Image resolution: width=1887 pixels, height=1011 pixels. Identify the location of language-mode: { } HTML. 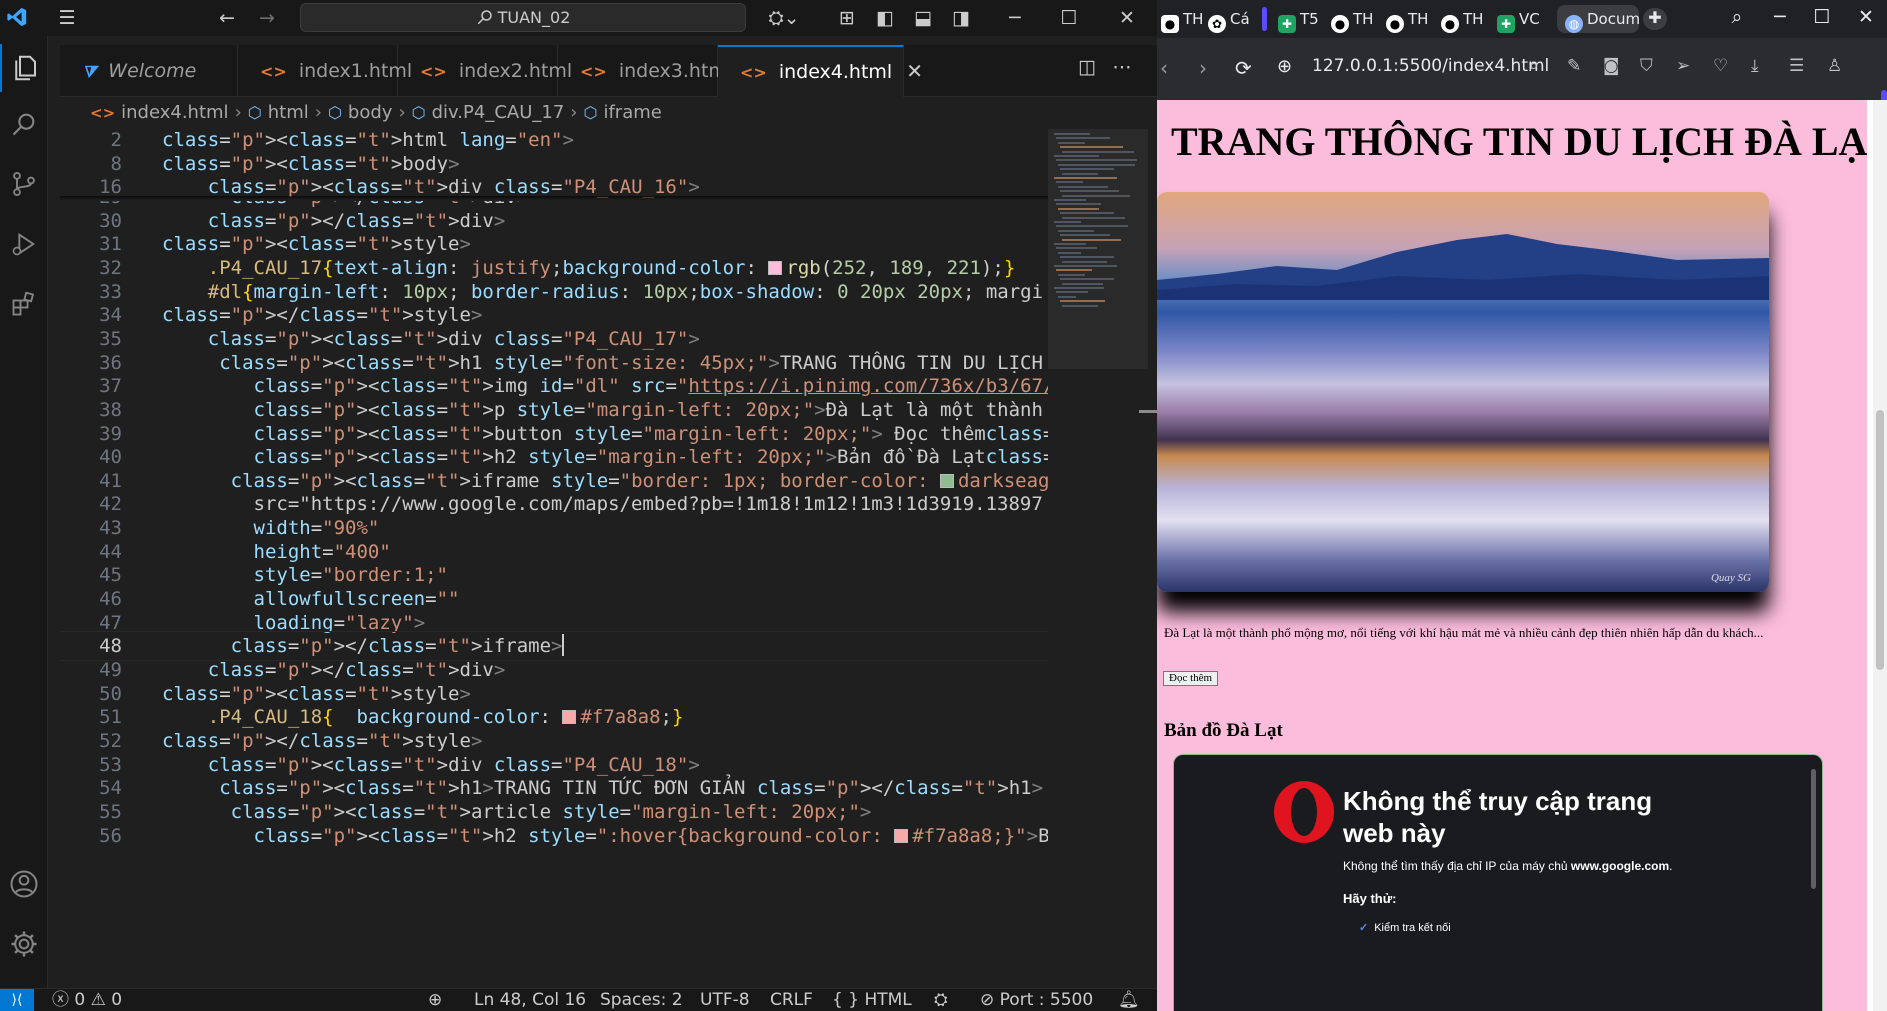
(872, 1000).